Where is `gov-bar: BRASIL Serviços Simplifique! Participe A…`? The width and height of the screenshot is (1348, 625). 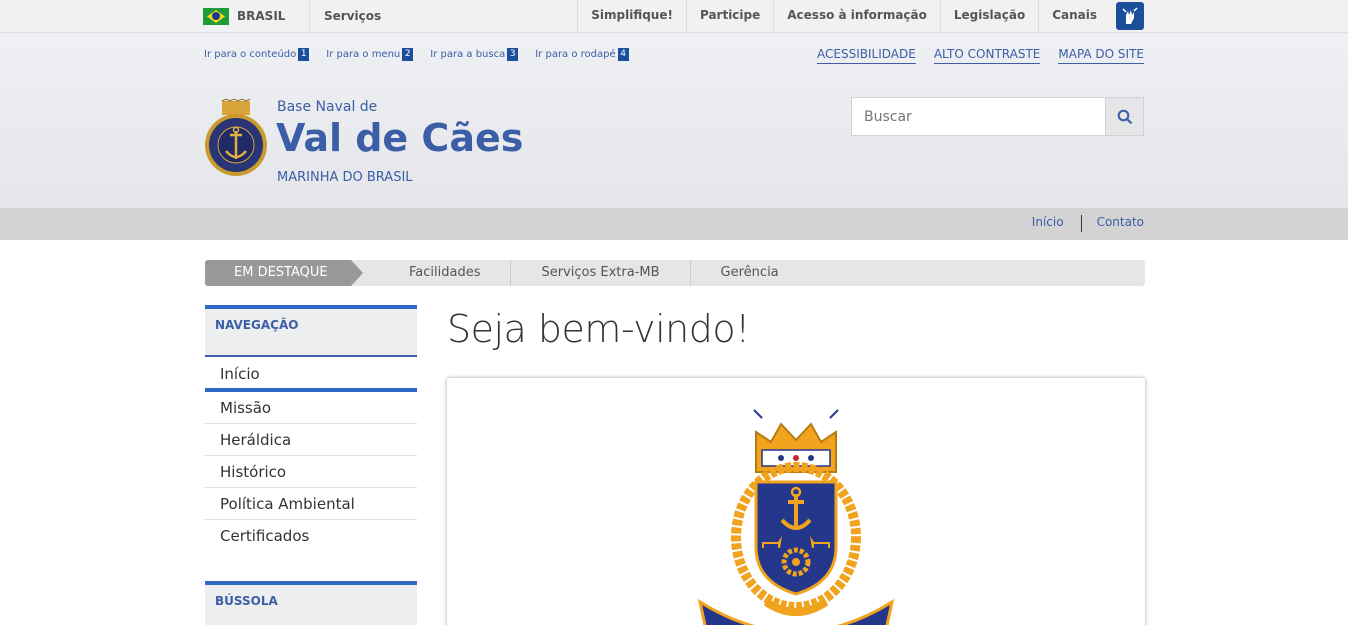
gov-bar: BRASIL Serviços Simplifique! Participe A… is located at coordinates (674, 16).